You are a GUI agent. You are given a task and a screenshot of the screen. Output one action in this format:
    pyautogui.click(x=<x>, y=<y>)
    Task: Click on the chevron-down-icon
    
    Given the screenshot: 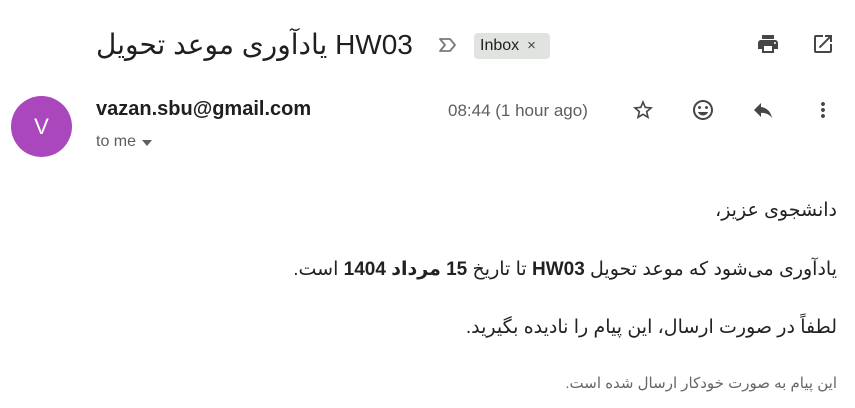 What is the action you would take?
    pyautogui.click(x=147, y=143)
    